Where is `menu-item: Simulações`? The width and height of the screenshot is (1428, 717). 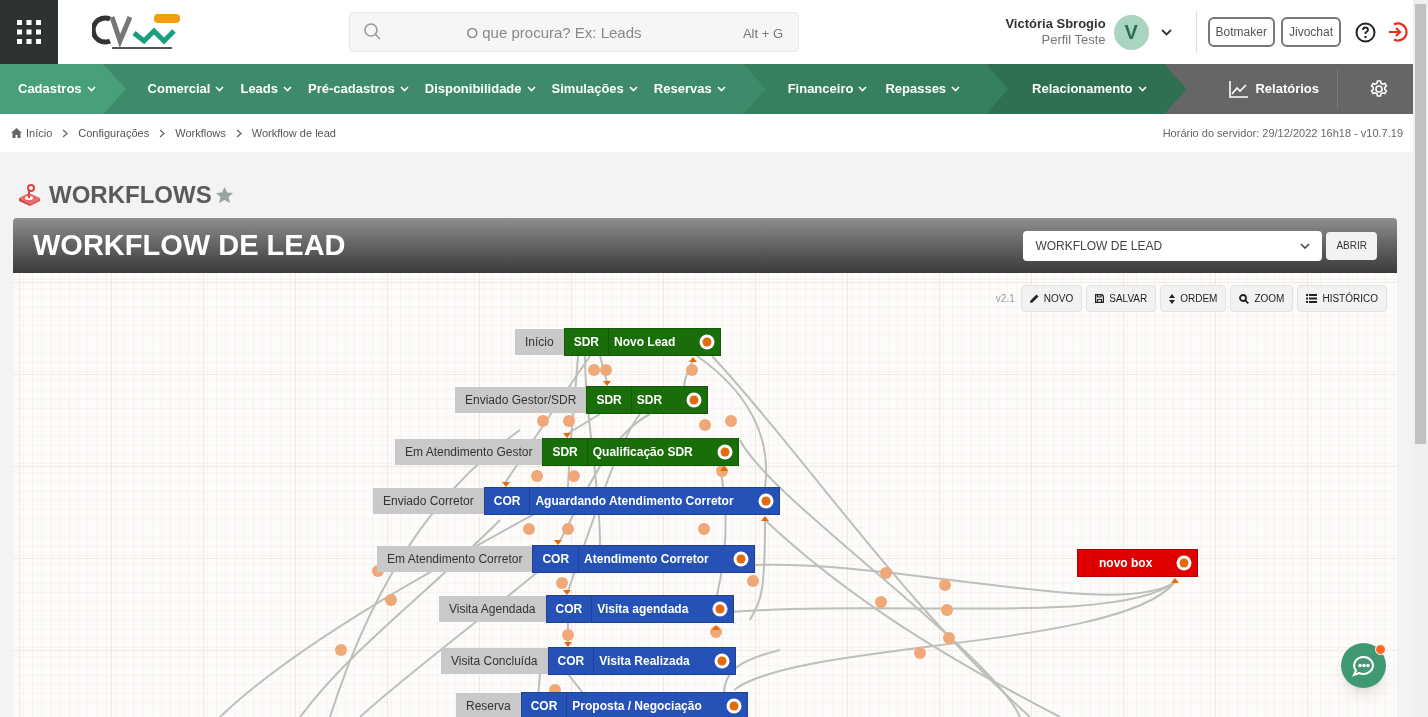
menu-item: Simulações is located at coordinates (594, 89).